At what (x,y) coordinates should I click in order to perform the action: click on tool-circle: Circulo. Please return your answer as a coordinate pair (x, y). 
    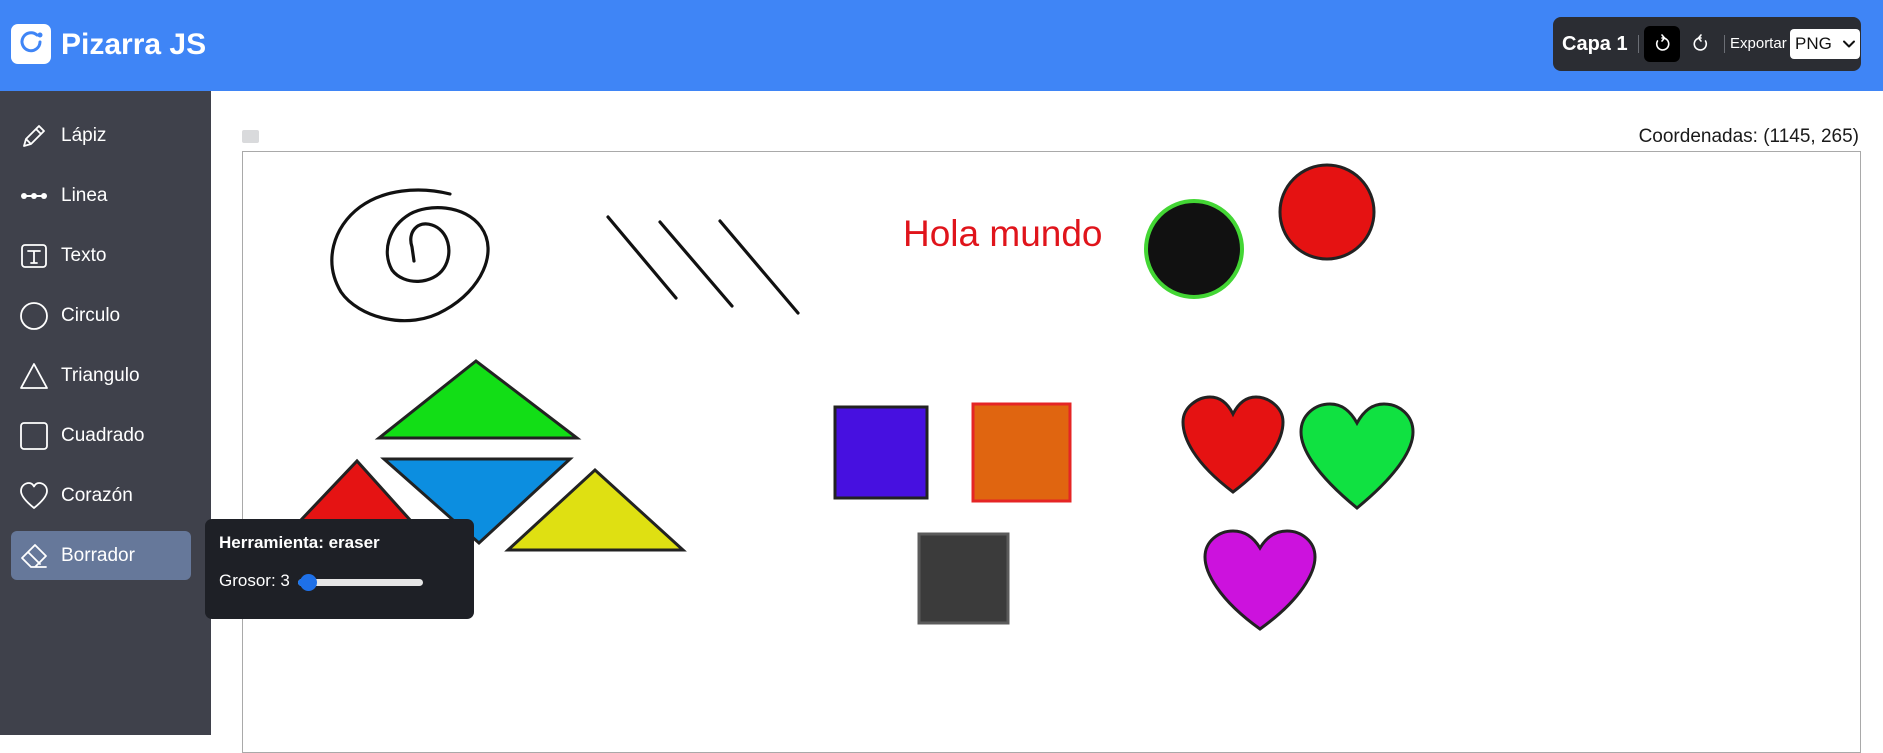
    Looking at the image, I should click on (101, 315).